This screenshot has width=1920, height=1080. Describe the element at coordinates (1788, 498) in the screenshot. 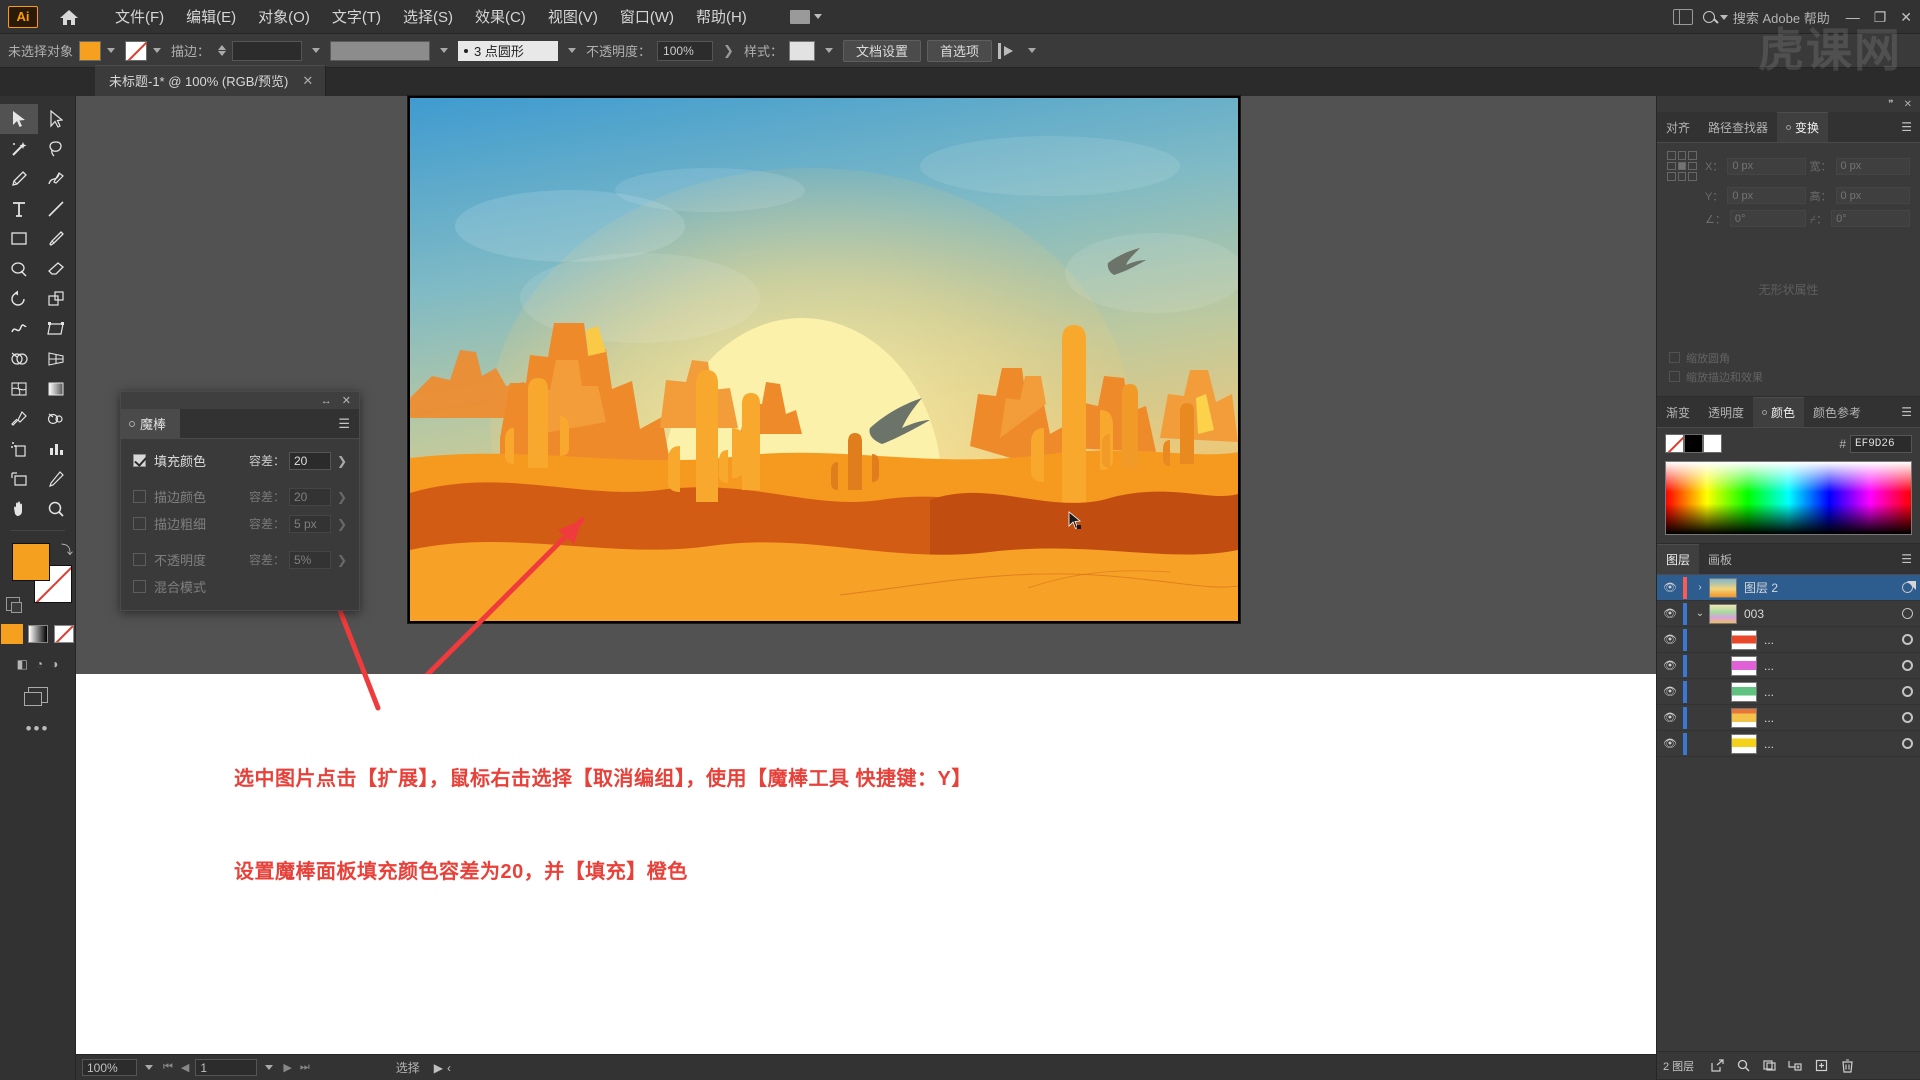

I see `color-spectrum-bar` at that location.